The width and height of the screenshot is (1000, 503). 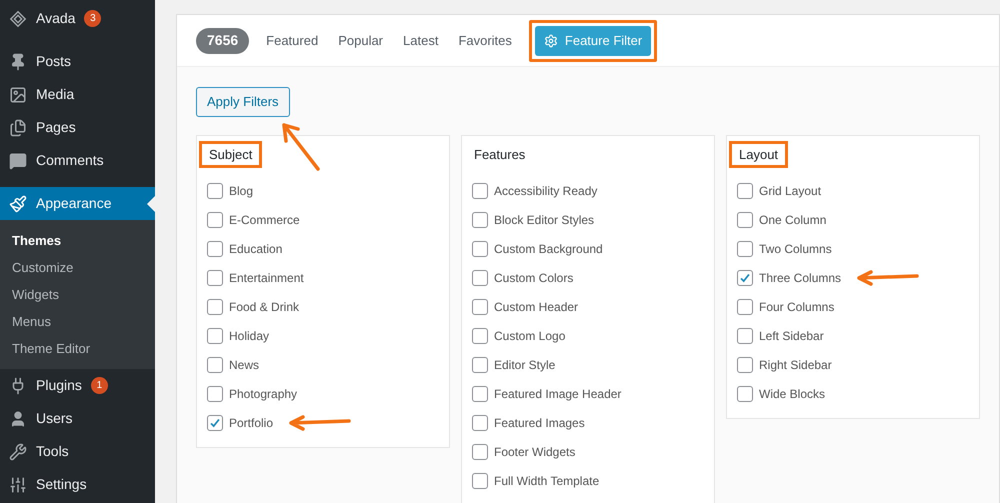 I want to click on option-label: Two Columns, so click(x=795, y=249).